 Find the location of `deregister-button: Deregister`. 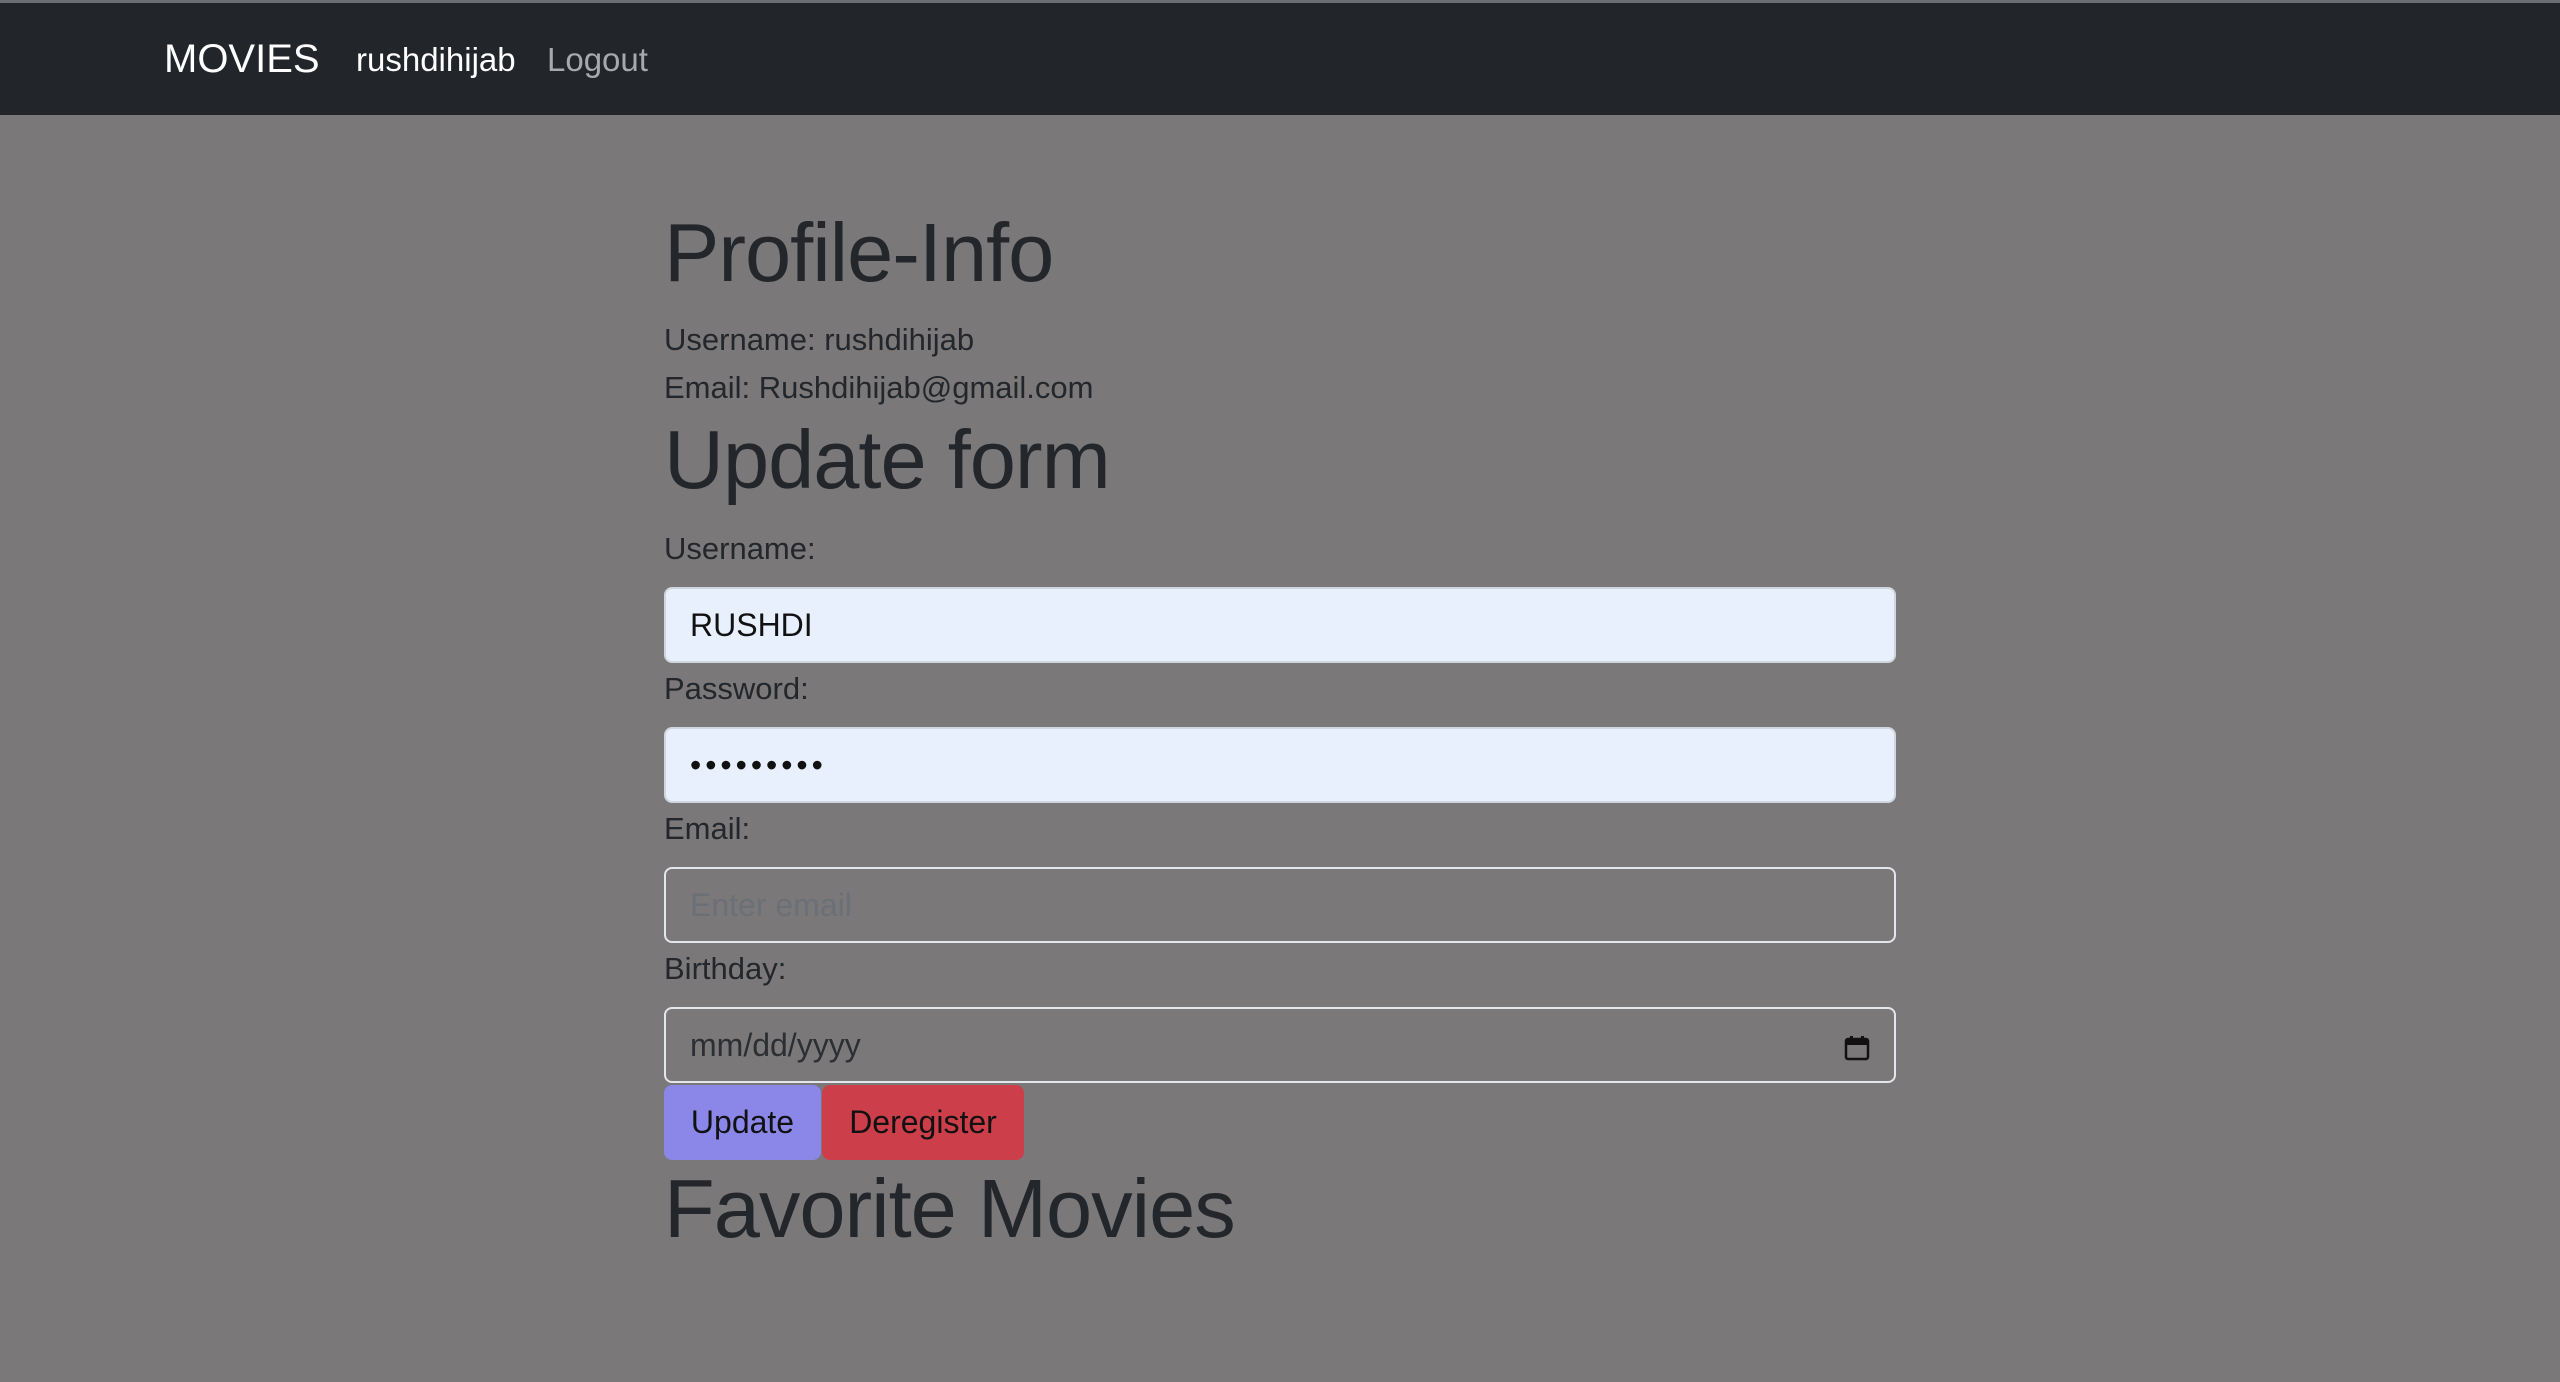

deregister-button: Deregister is located at coordinates (923, 1122).